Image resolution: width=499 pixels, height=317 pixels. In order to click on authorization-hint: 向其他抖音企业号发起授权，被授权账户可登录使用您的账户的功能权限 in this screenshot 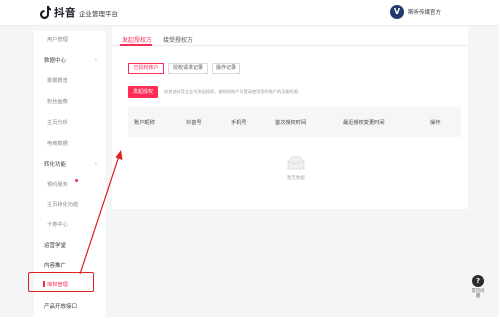, I will do `click(231, 91)`.